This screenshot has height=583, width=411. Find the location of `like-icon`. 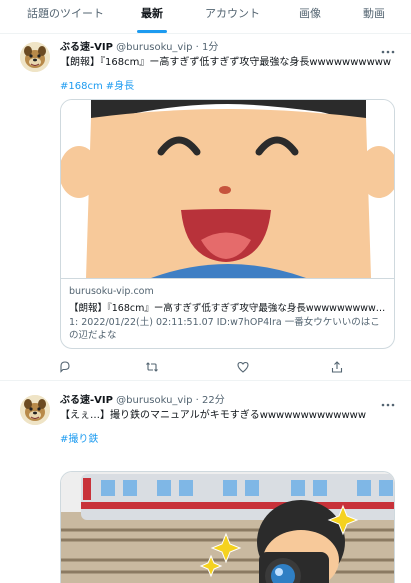

like-icon is located at coordinates (243, 366).